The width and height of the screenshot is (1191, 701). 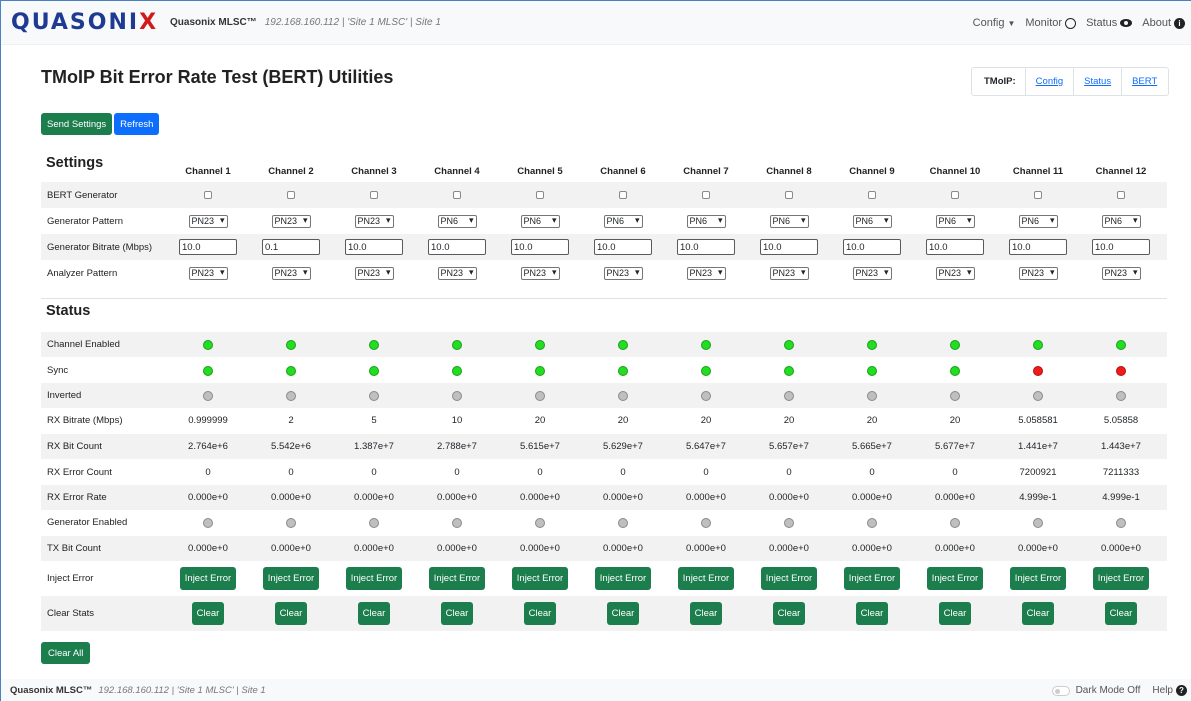 What do you see at coordinates (1098, 81) in the screenshot?
I see `tmoip-link-status: Status` at bounding box center [1098, 81].